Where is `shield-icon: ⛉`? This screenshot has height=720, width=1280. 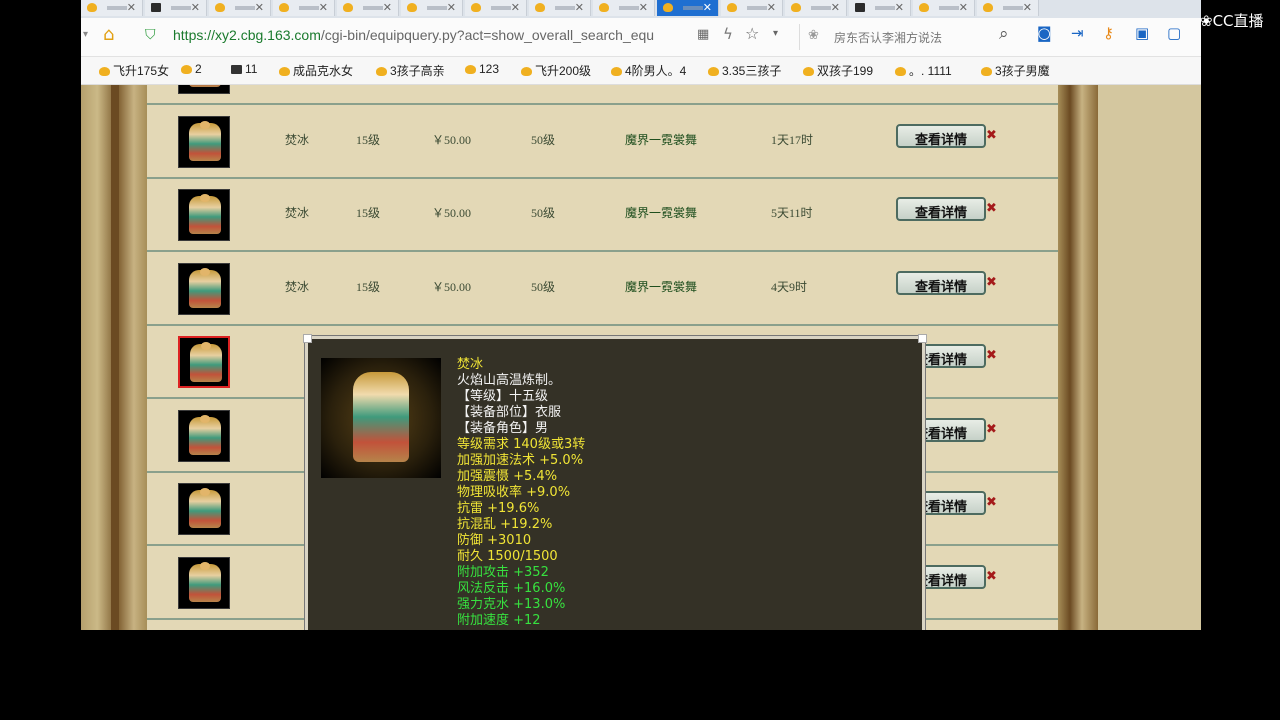
shield-icon: ⛉ is located at coordinates (150, 35).